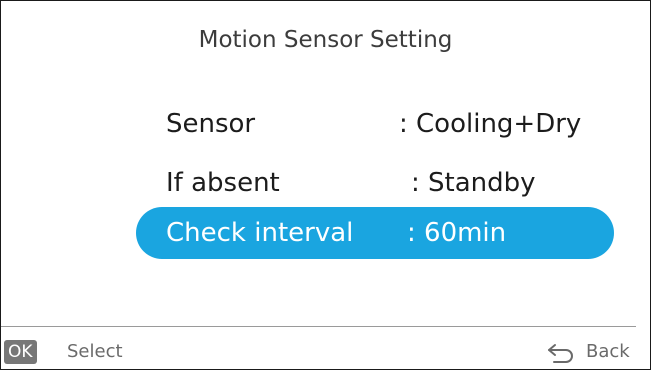 This screenshot has height=370, width=651. Describe the element at coordinates (223, 183) in the screenshot. I see `setting-label-if-absent: If absent` at that location.